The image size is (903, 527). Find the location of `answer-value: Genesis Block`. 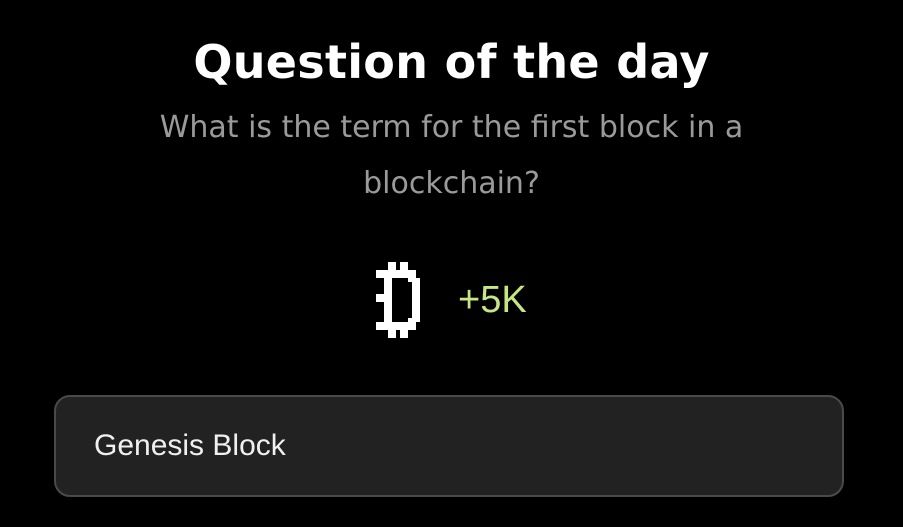

answer-value: Genesis Block is located at coordinates (190, 445).